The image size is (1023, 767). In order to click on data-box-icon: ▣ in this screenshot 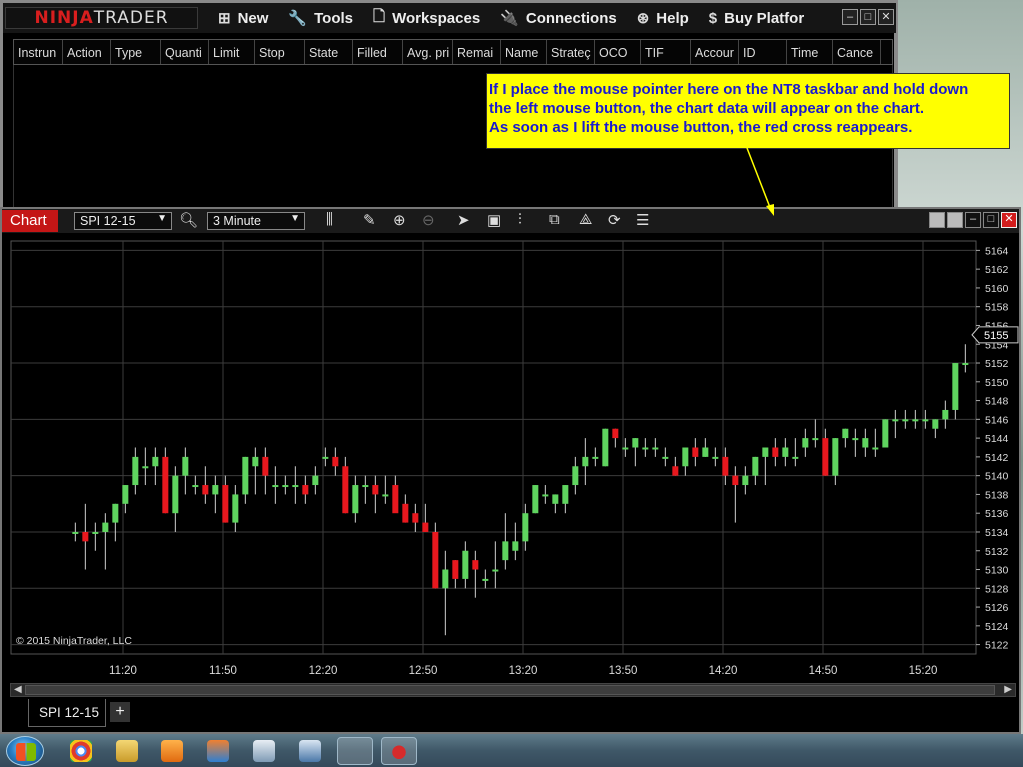, I will do `click(494, 220)`.